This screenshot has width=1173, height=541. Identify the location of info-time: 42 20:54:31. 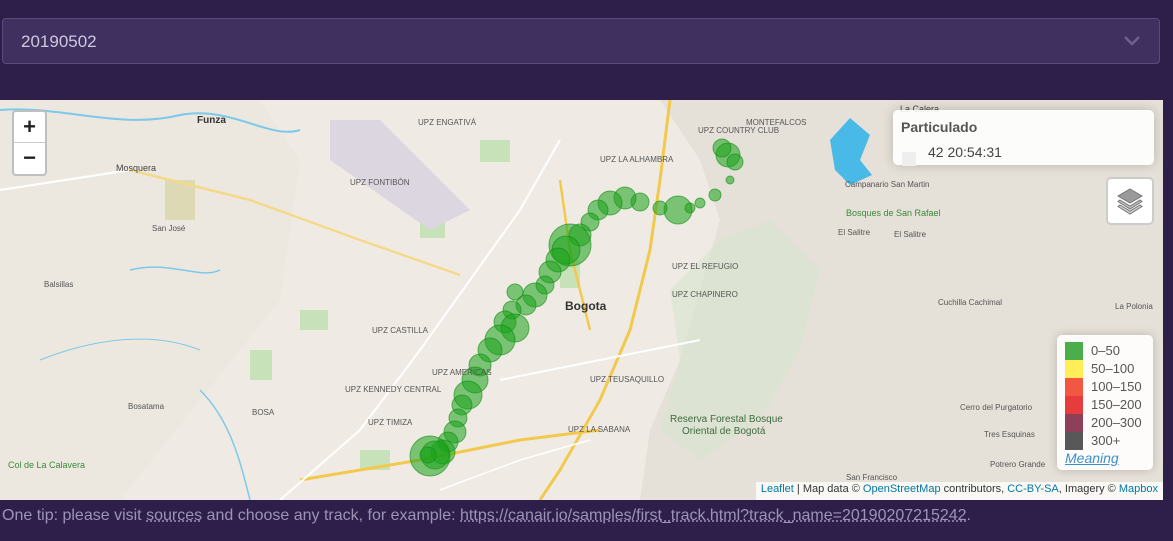
(965, 152).